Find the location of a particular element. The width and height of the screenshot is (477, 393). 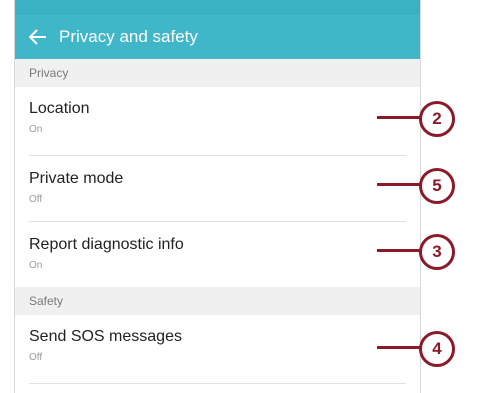

app-bar: Privacy and safety is located at coordinates (217, 37).